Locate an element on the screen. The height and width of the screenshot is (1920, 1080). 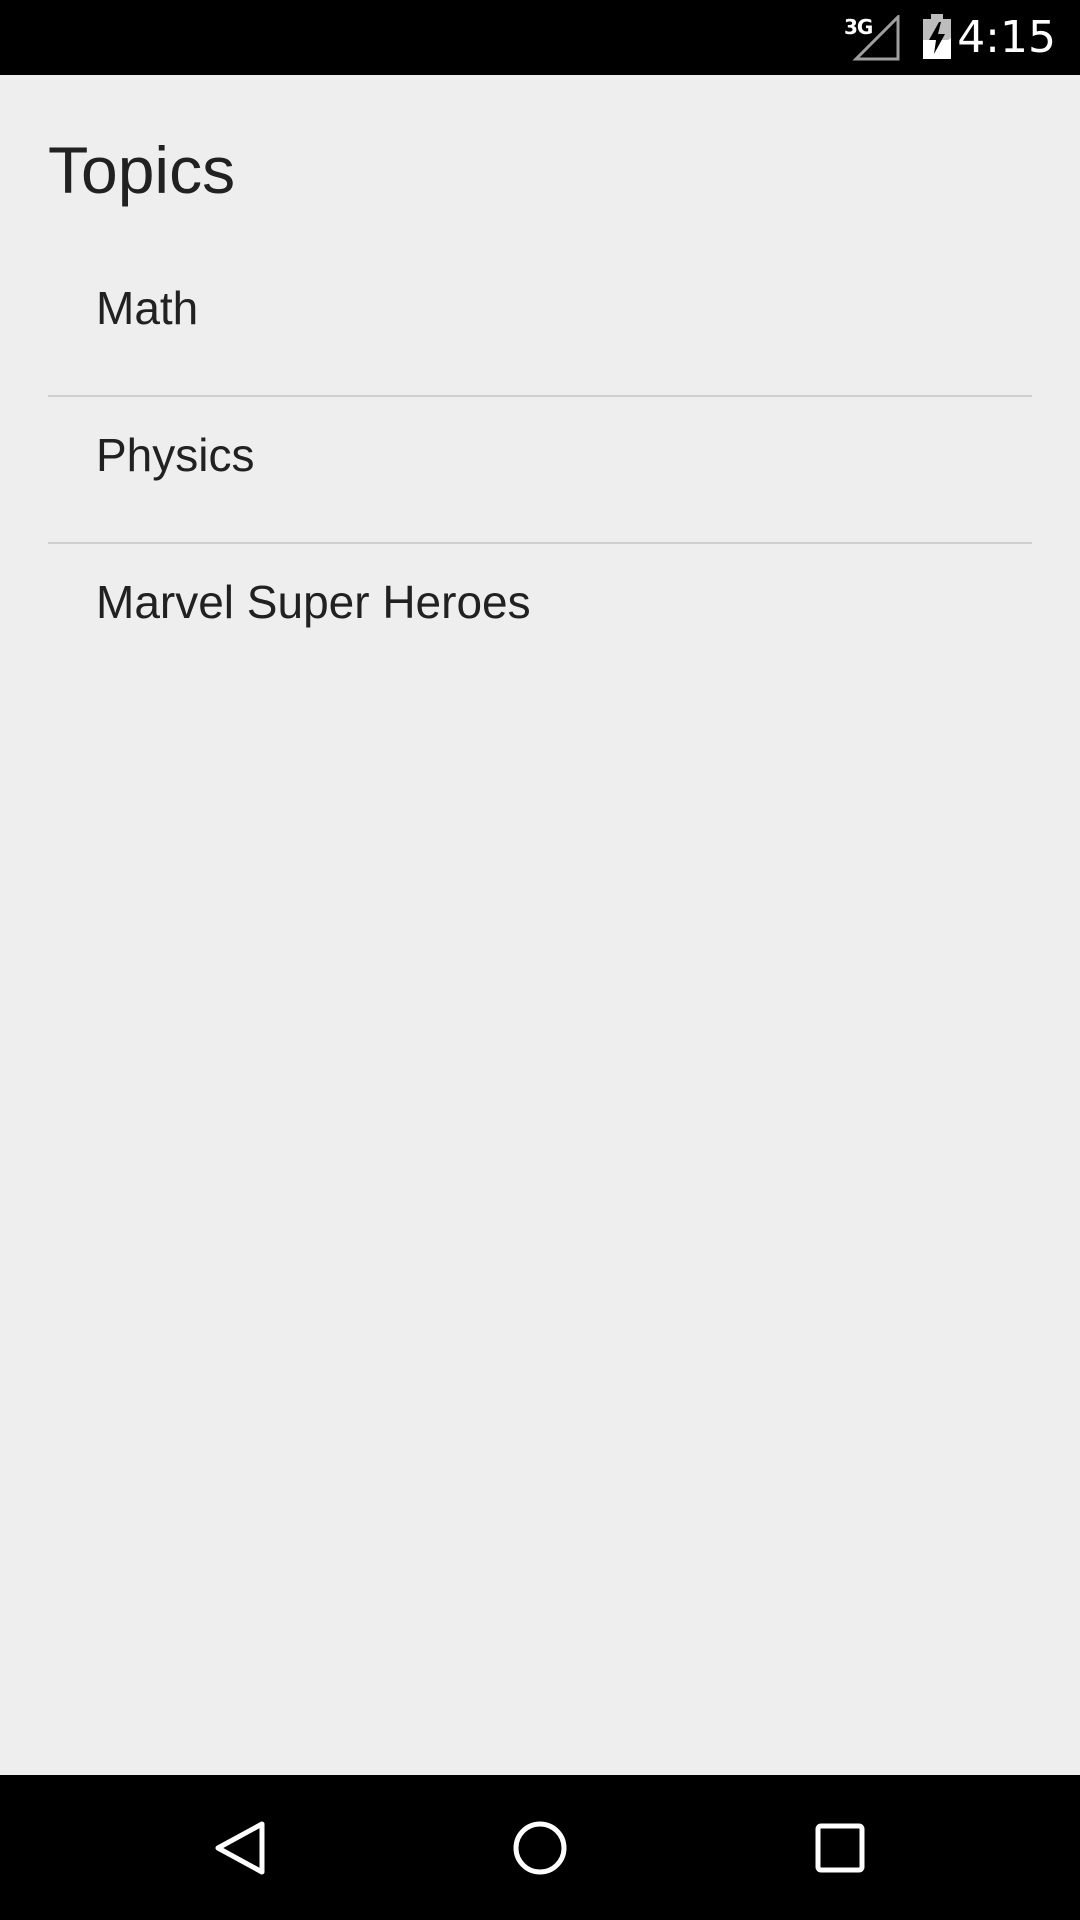
status-clock: 4:15 is located at coordinates (1006, 37).